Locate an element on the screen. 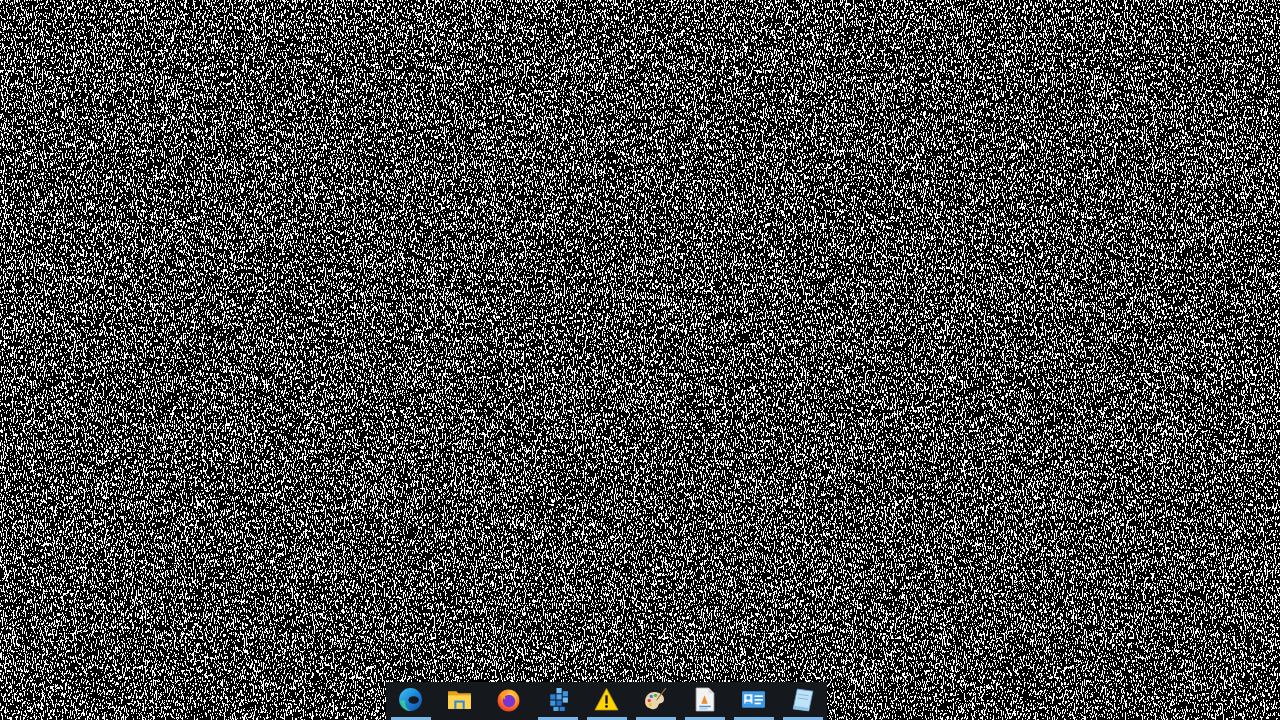 This screenshot has height=720, width=1280. notepad-icon is located at coordinates (802, 699).